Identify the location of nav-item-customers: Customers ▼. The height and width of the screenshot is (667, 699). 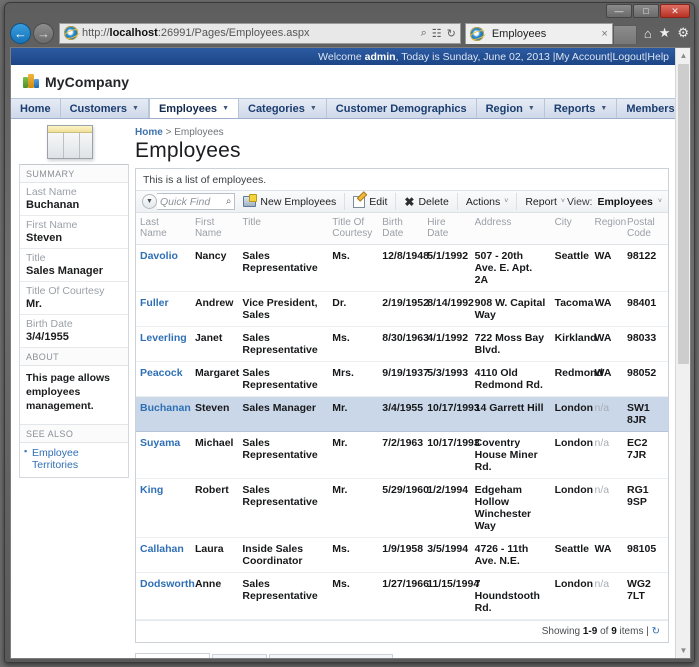
(105, 108).